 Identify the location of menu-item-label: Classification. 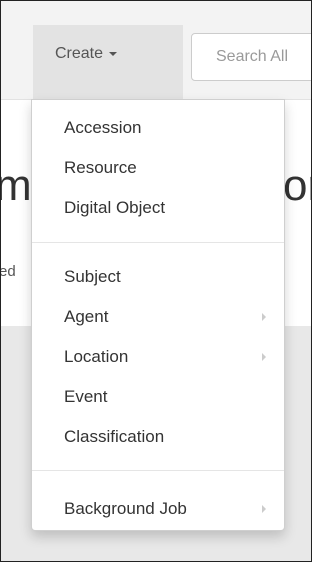
(114, 436).